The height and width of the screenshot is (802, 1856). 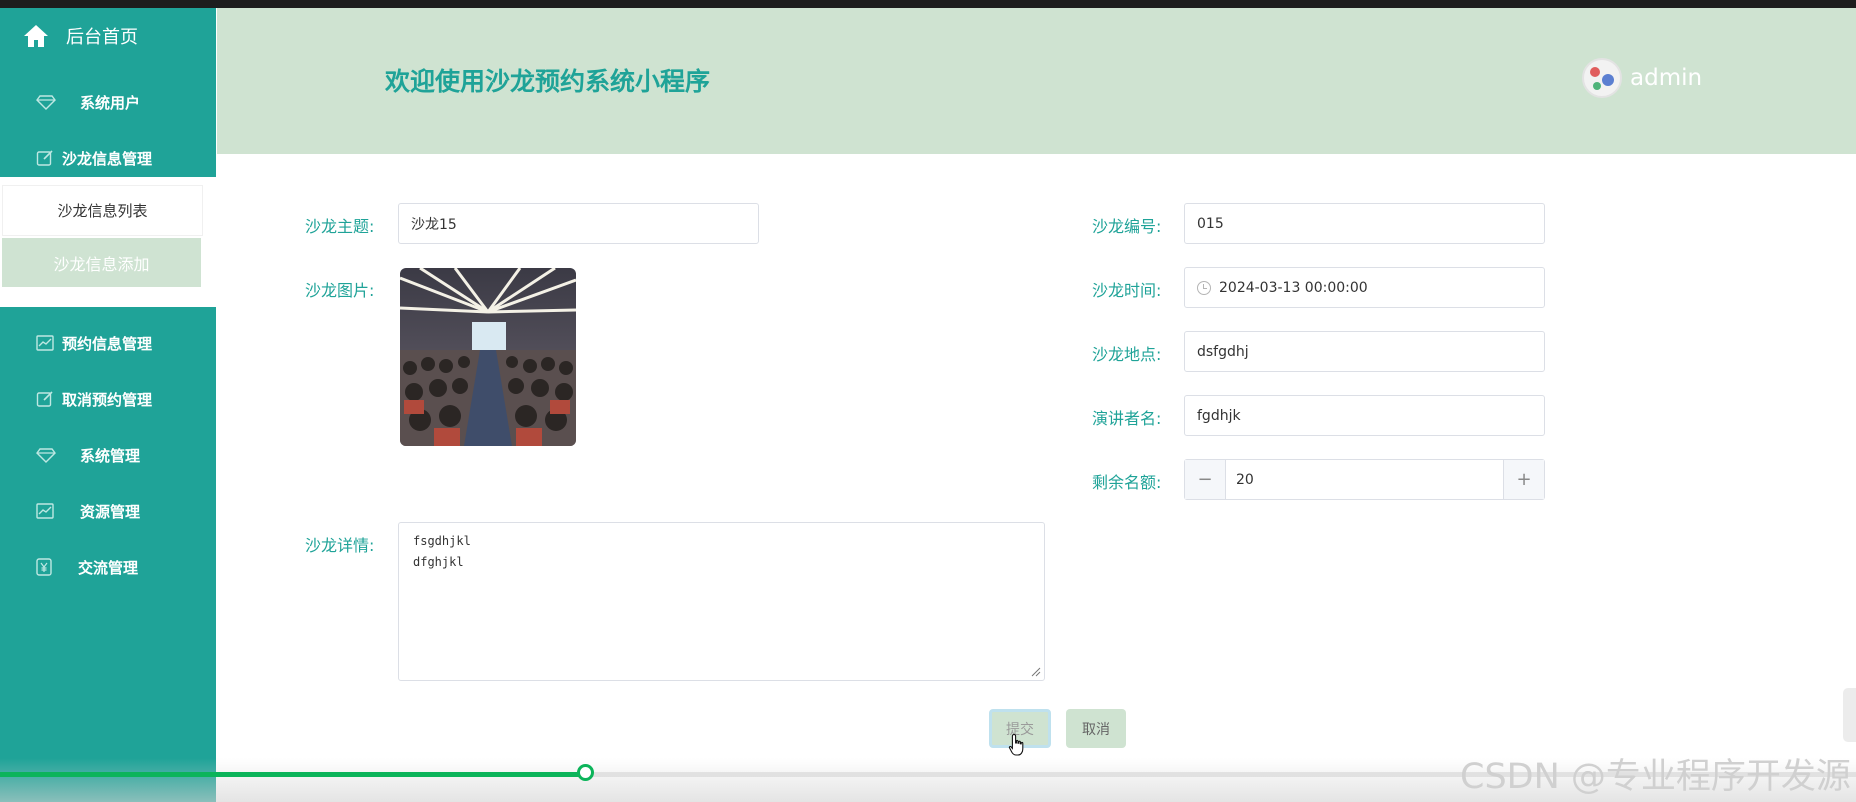 I want to click on image-label: 沙龙图片:, so click(x=340, y=290).